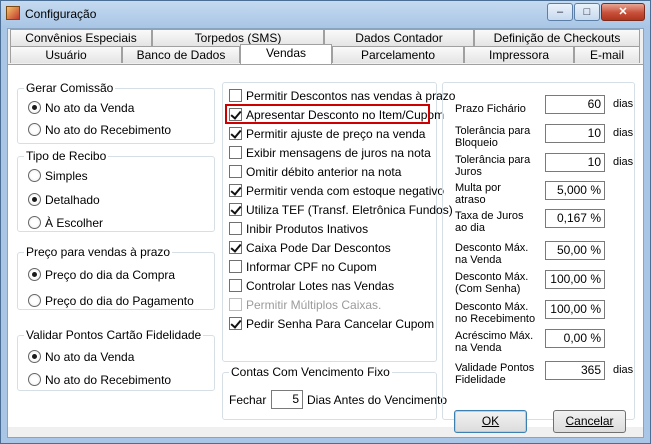  What do you see at coordinates (324, 172) in the screenshot?
I see `checkbox-label: Omitir débito anterior na nota` at bounding box center [324, 172].